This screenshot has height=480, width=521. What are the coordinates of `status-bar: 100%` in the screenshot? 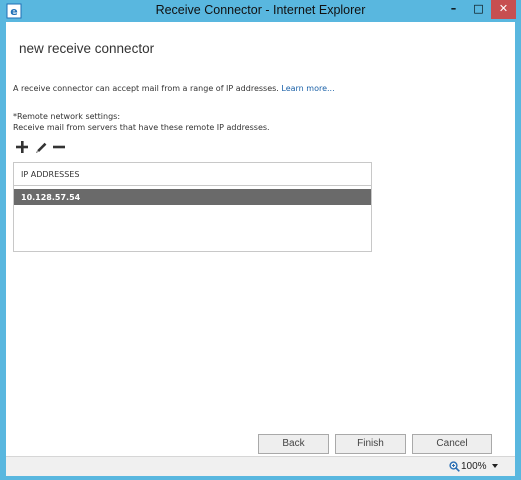 It's located at (260, 466).